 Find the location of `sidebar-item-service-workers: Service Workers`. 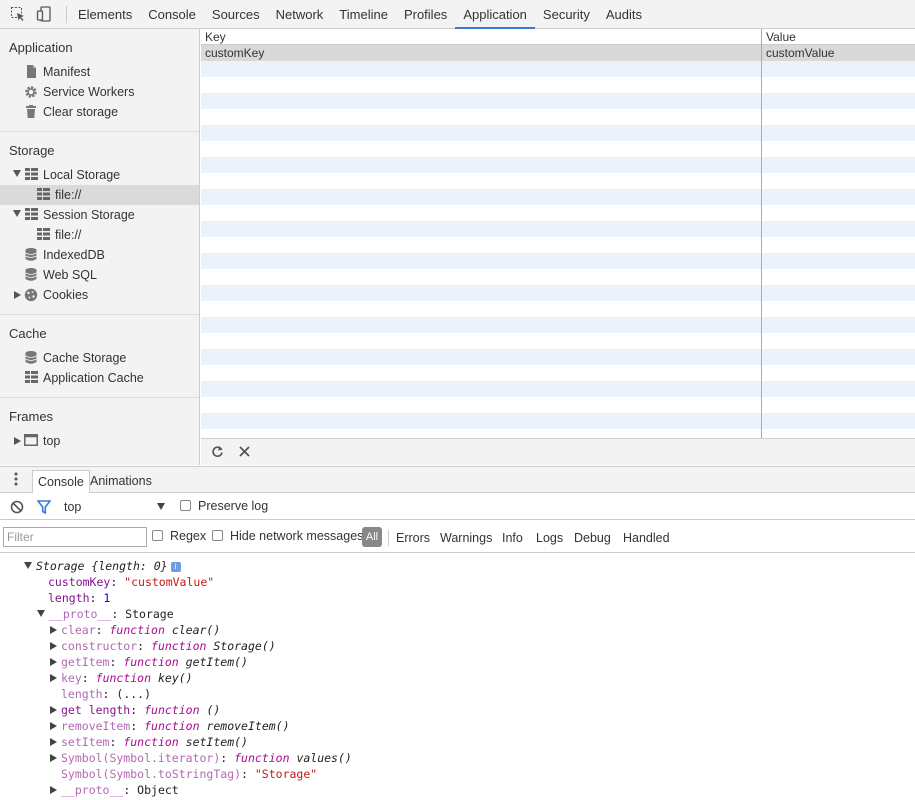

sidebar-item-service-workers: Service Workers is located at coordinates (99, 92).